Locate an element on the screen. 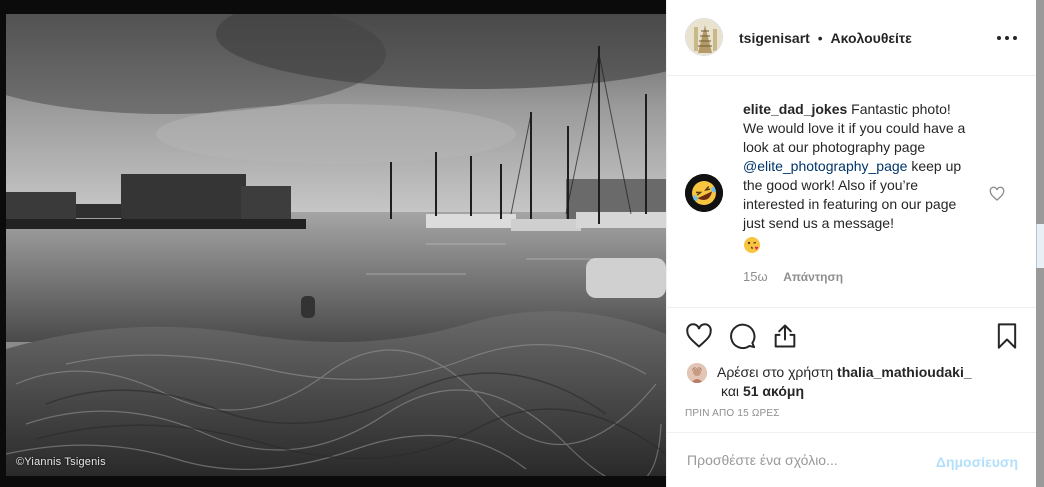 The image size is (1044, 487). likes-others-count: 51 ακόμη is located at coordinates (773, 391).